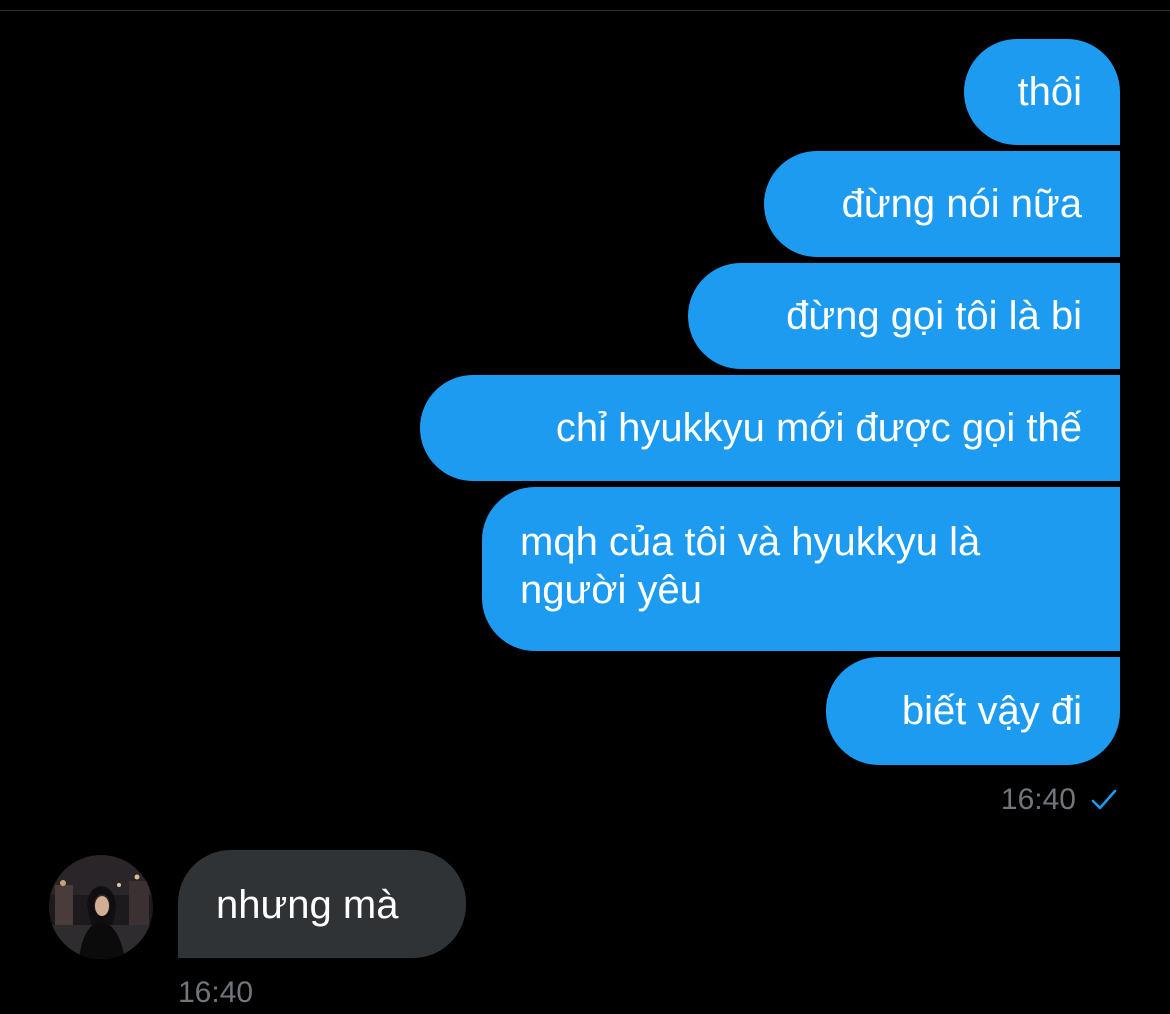 The image size is (1170, 1014). I want to click on outgoing-timestamp: 16:40, so click(1038, 799).